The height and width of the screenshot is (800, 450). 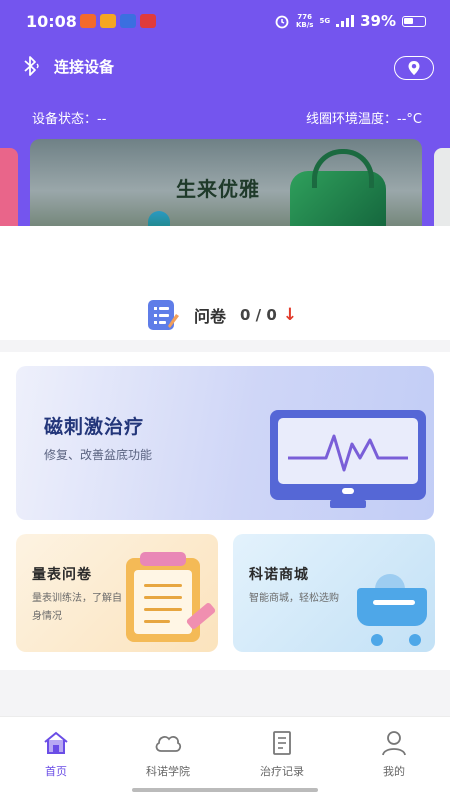 What do you see at coordinates (168, 744) in the screenshot?
I see `cloud-icon` at bounding box center [168, 744].